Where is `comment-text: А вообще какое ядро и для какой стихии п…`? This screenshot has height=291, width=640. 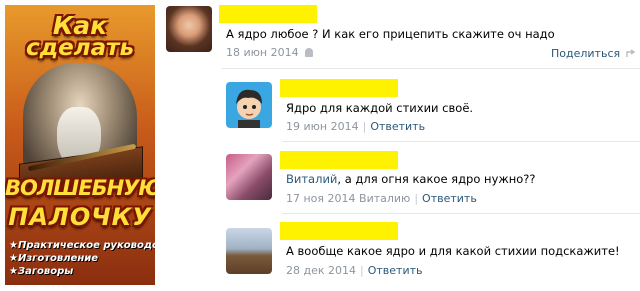 comment-text: А вообще какое ядро и для какой стихии п… is located at coordinates (453, 251).